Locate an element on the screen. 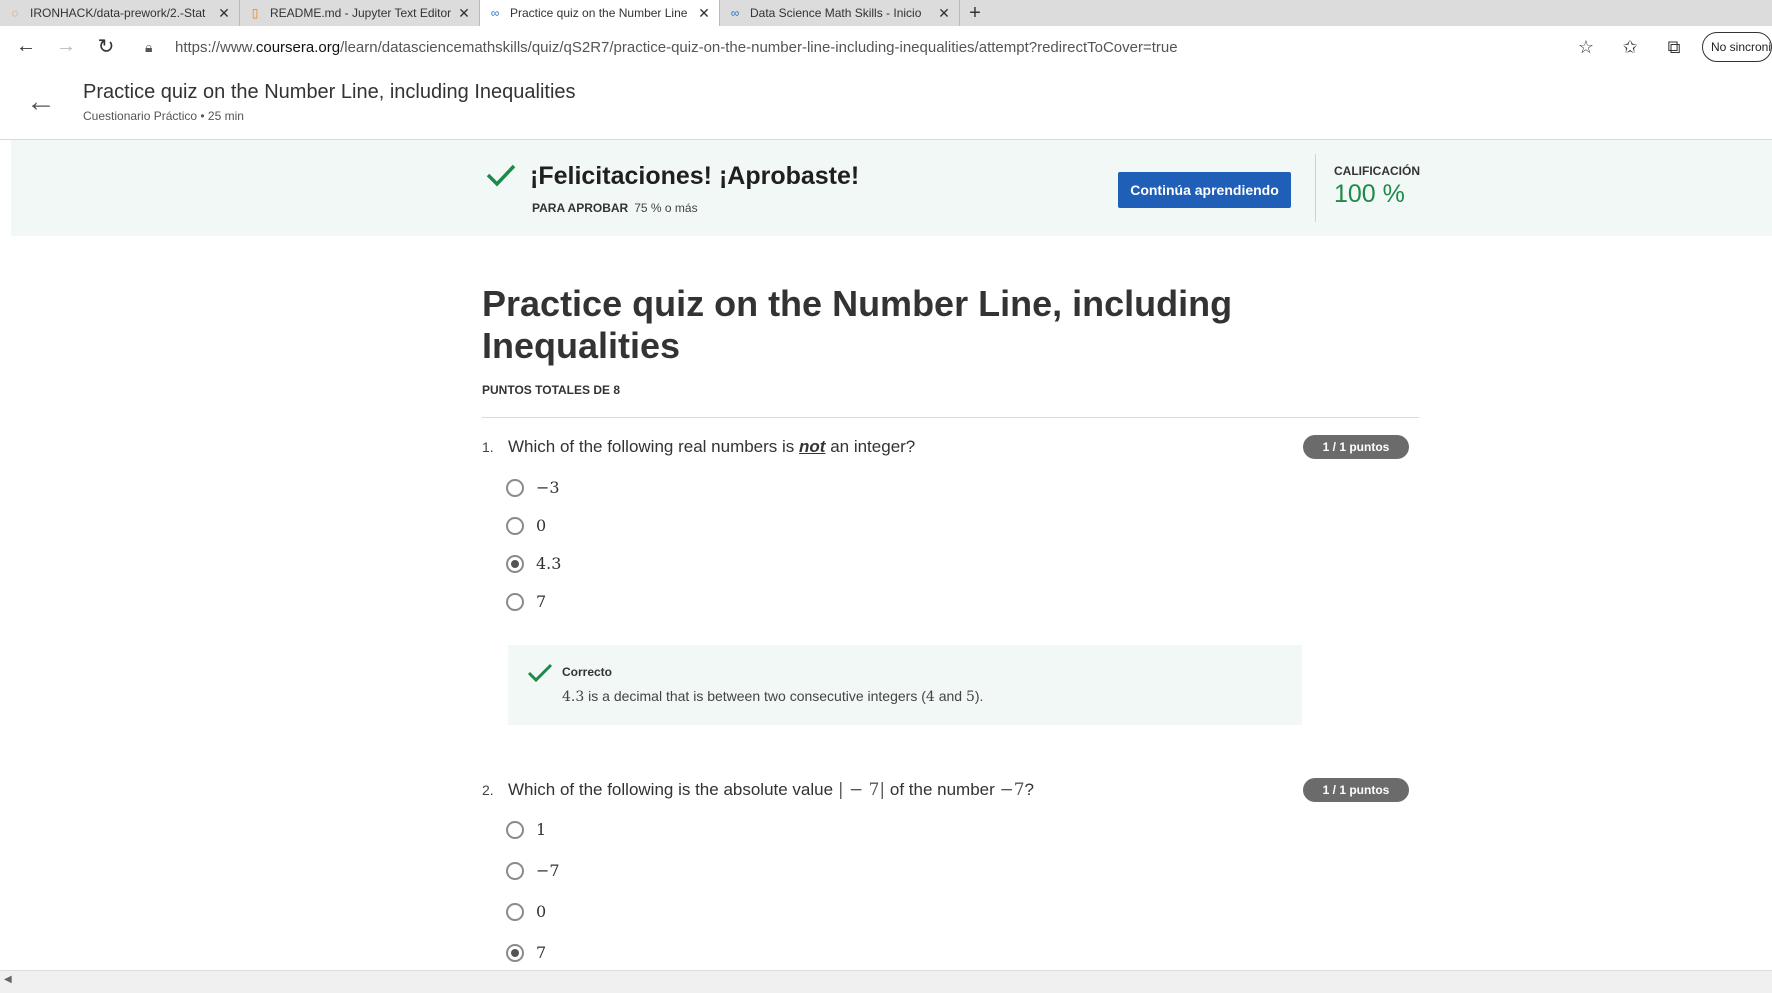 The width and height of the screenshot is (1772, 993). new-tab-button: + is located at coordinates (975, 13).